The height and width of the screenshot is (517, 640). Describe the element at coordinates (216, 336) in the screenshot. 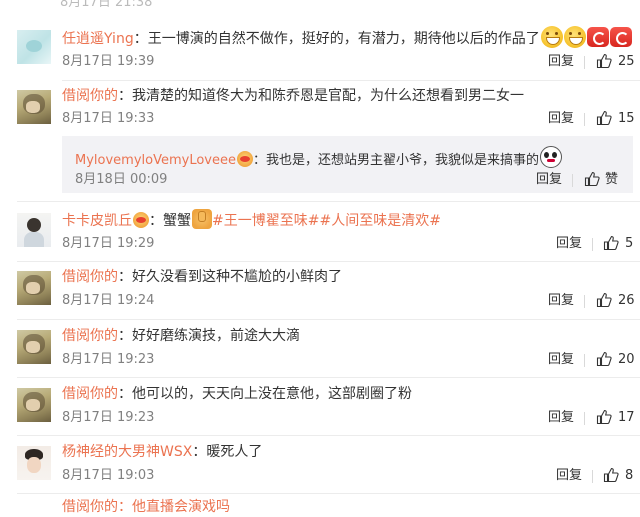

I see `comment-text: 好好磨练演技，前途大大滴` at that location.